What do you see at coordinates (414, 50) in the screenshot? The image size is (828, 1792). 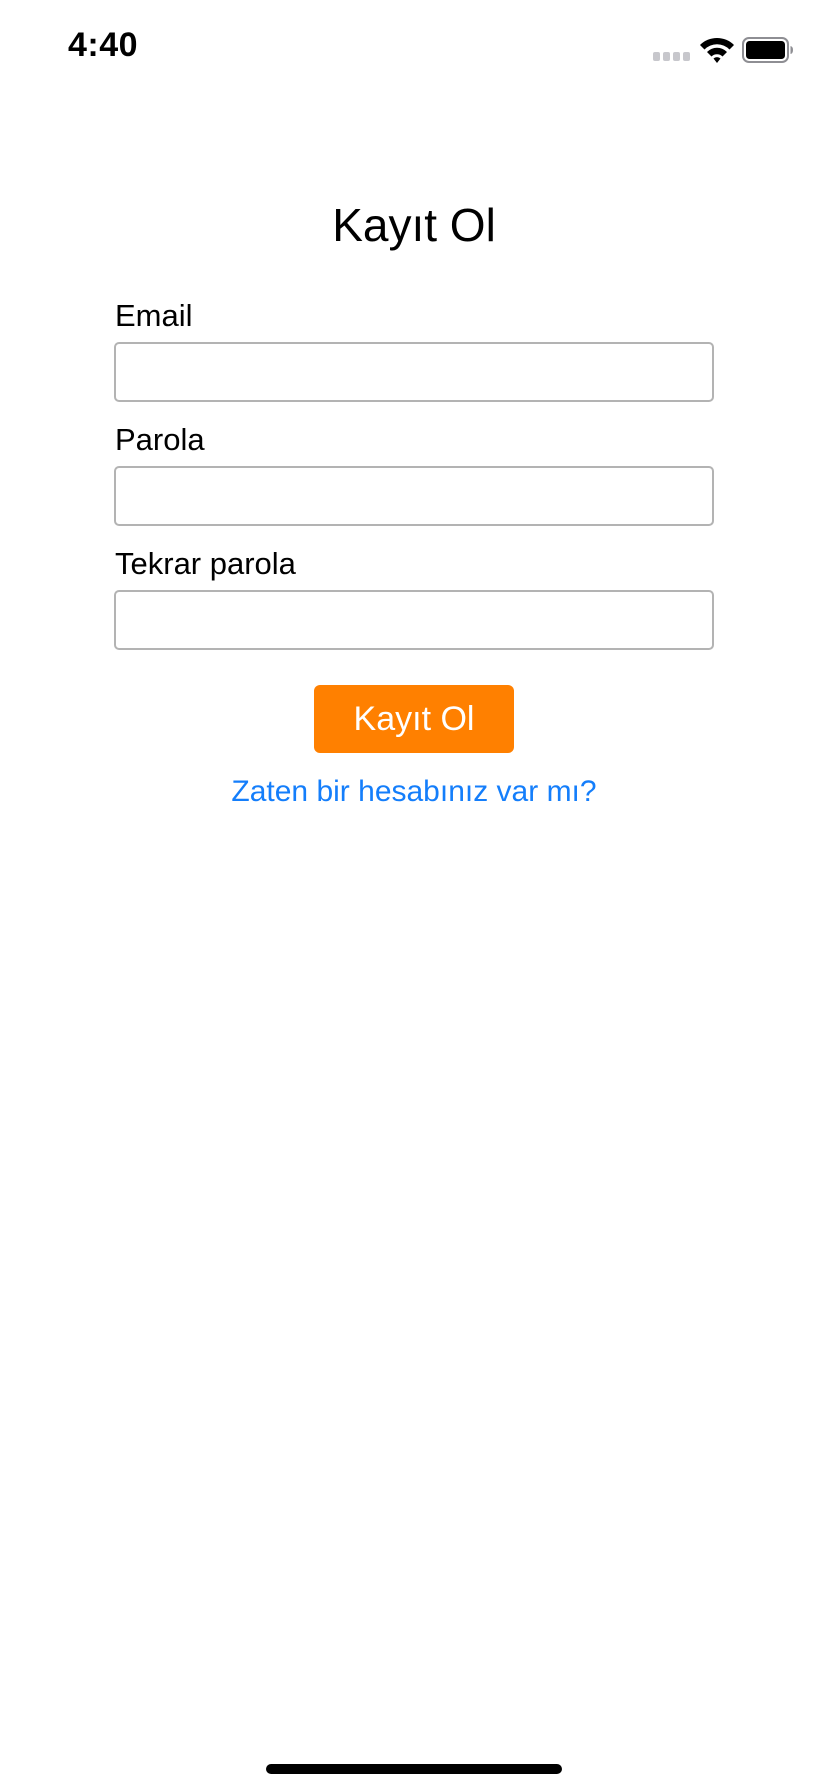 I see `status-bar: 4:40` at bounding box center [414, 50].